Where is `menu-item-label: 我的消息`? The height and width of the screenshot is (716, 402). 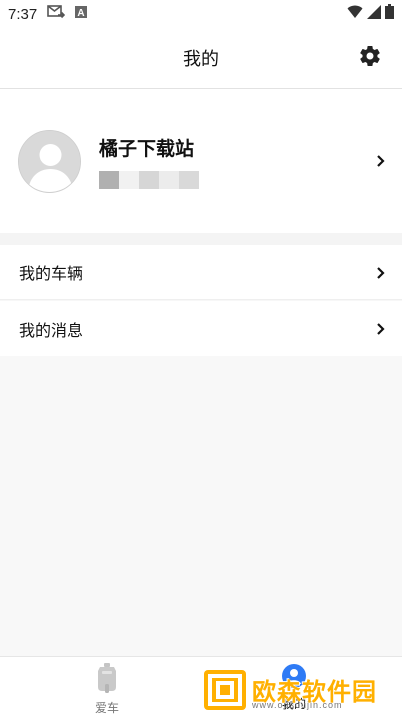 menu-item-label: 我的消息 is located at coordinates (51, 330).